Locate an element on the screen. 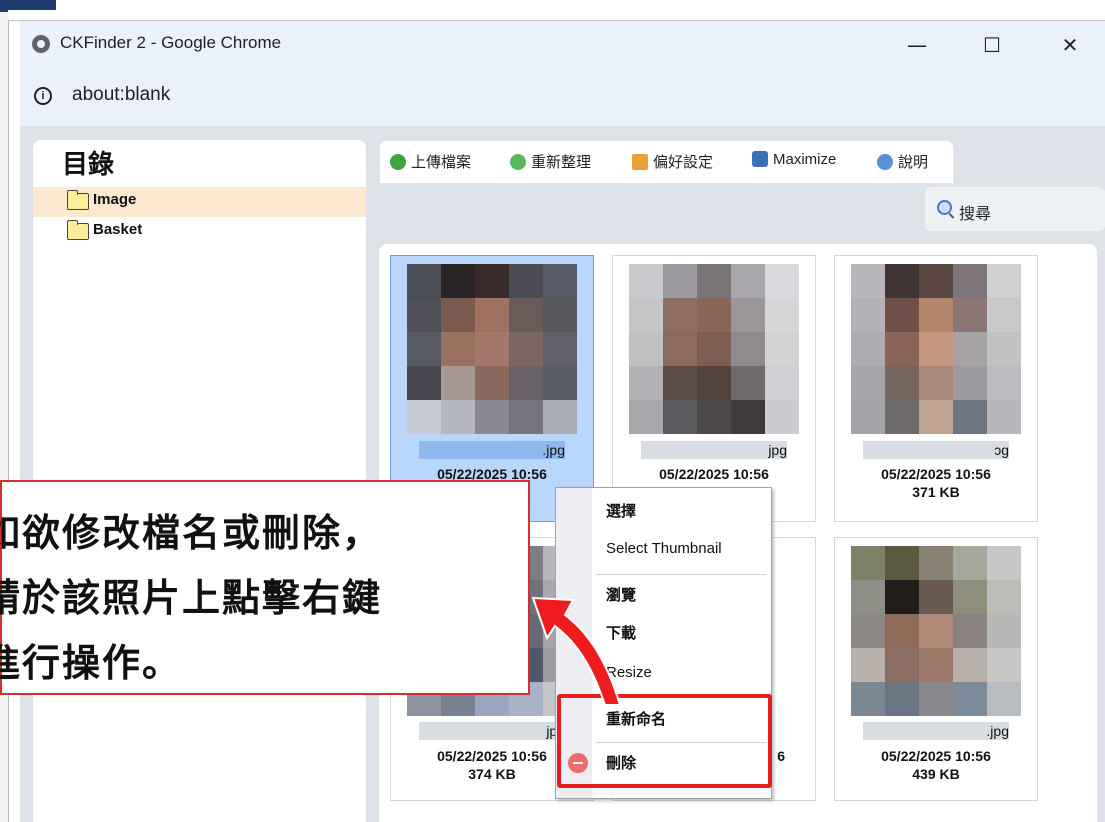 This screenshot has width=1105, height=822. help-button: 說明 is located at coordinates (902, 162).